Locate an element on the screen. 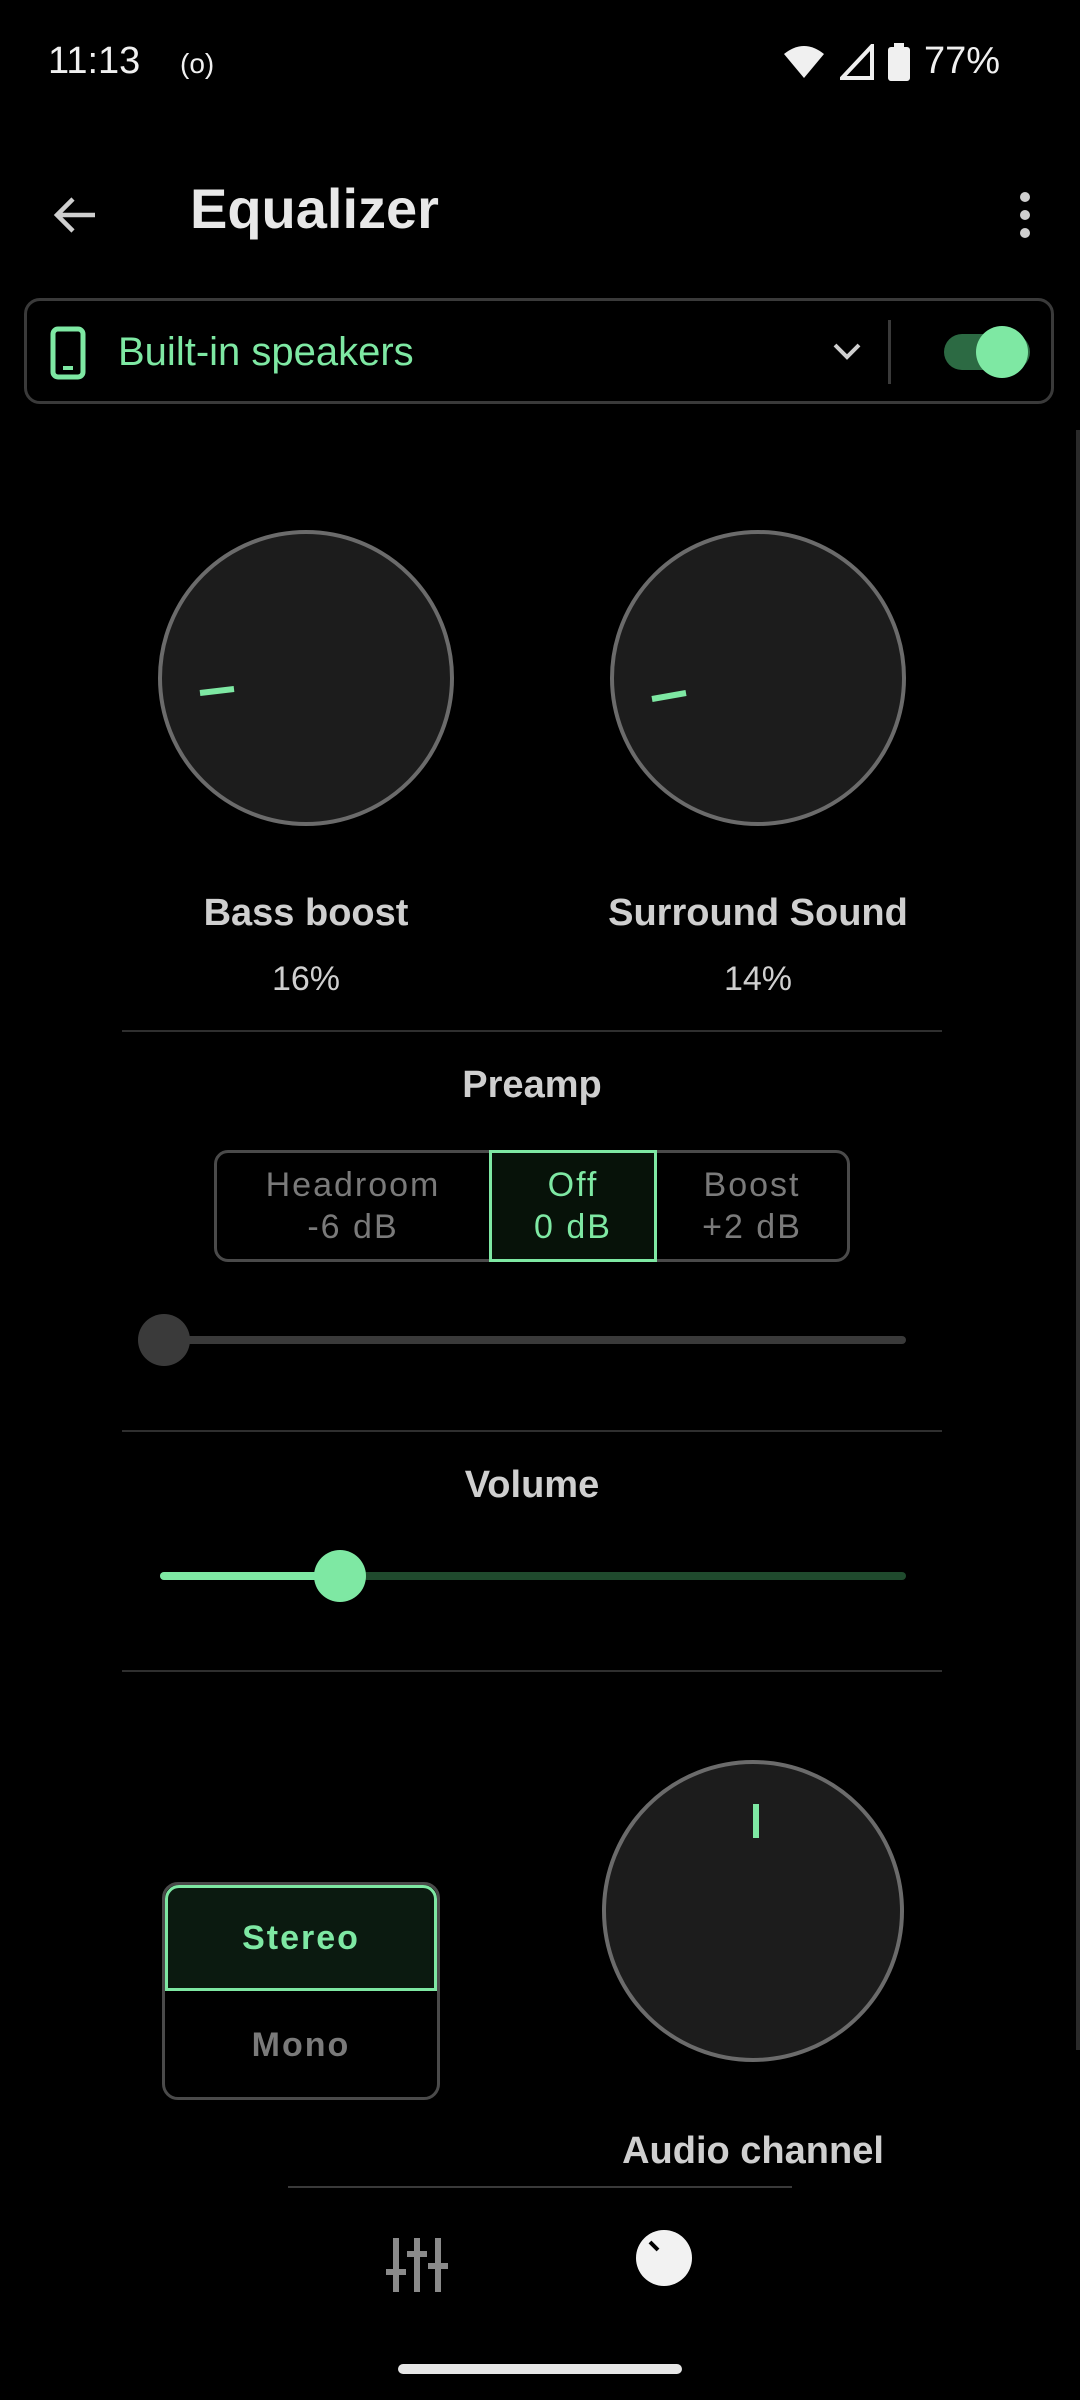 This screenshot has width=1080, height=2400. back-button is located at coordinates (75, 215).